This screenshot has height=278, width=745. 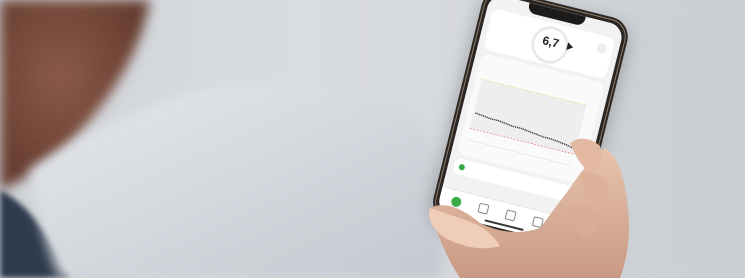 I want to click on alert-icon, so click(x=601, y=48).